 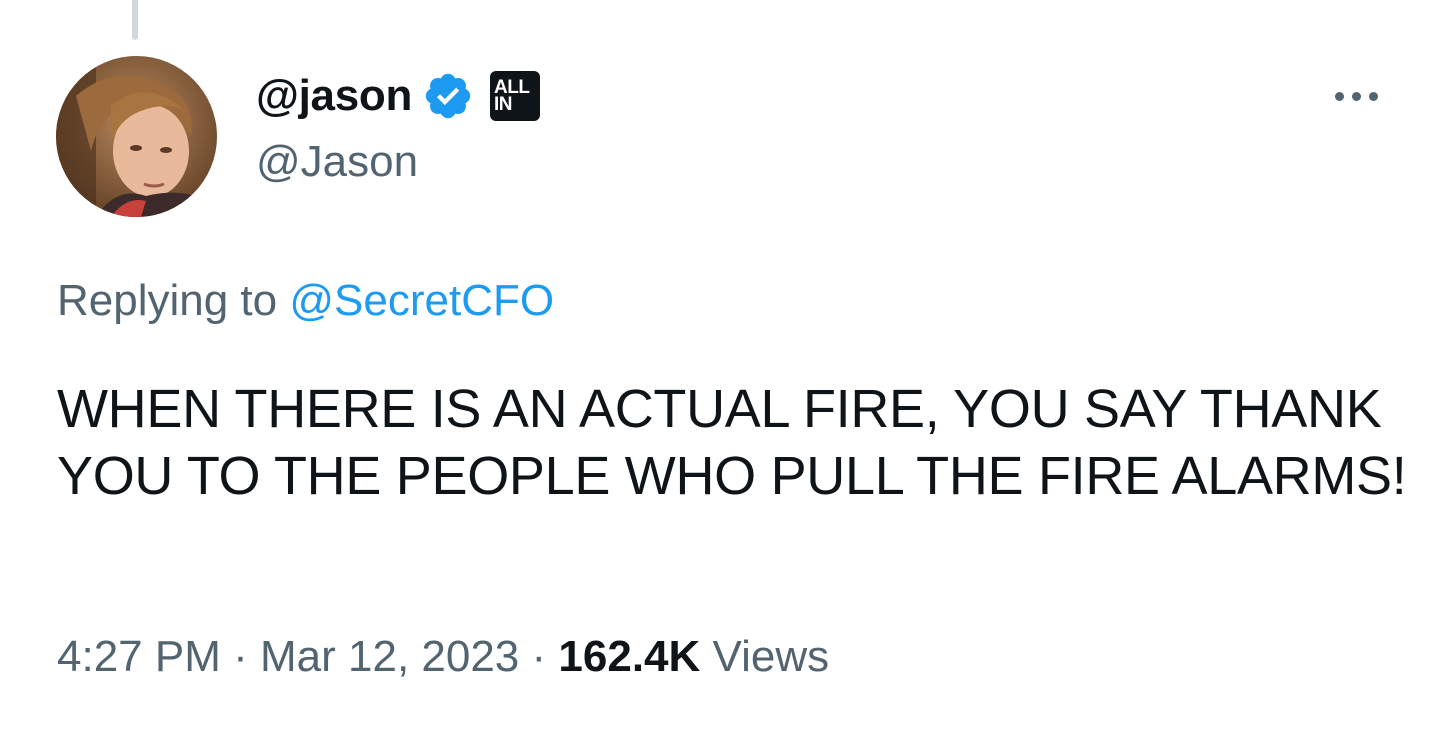 What do you see at coordinates (167, 300) in the screenshot?
I see `replying-to-prefix: Replying to` at bounding box center [167, 300].